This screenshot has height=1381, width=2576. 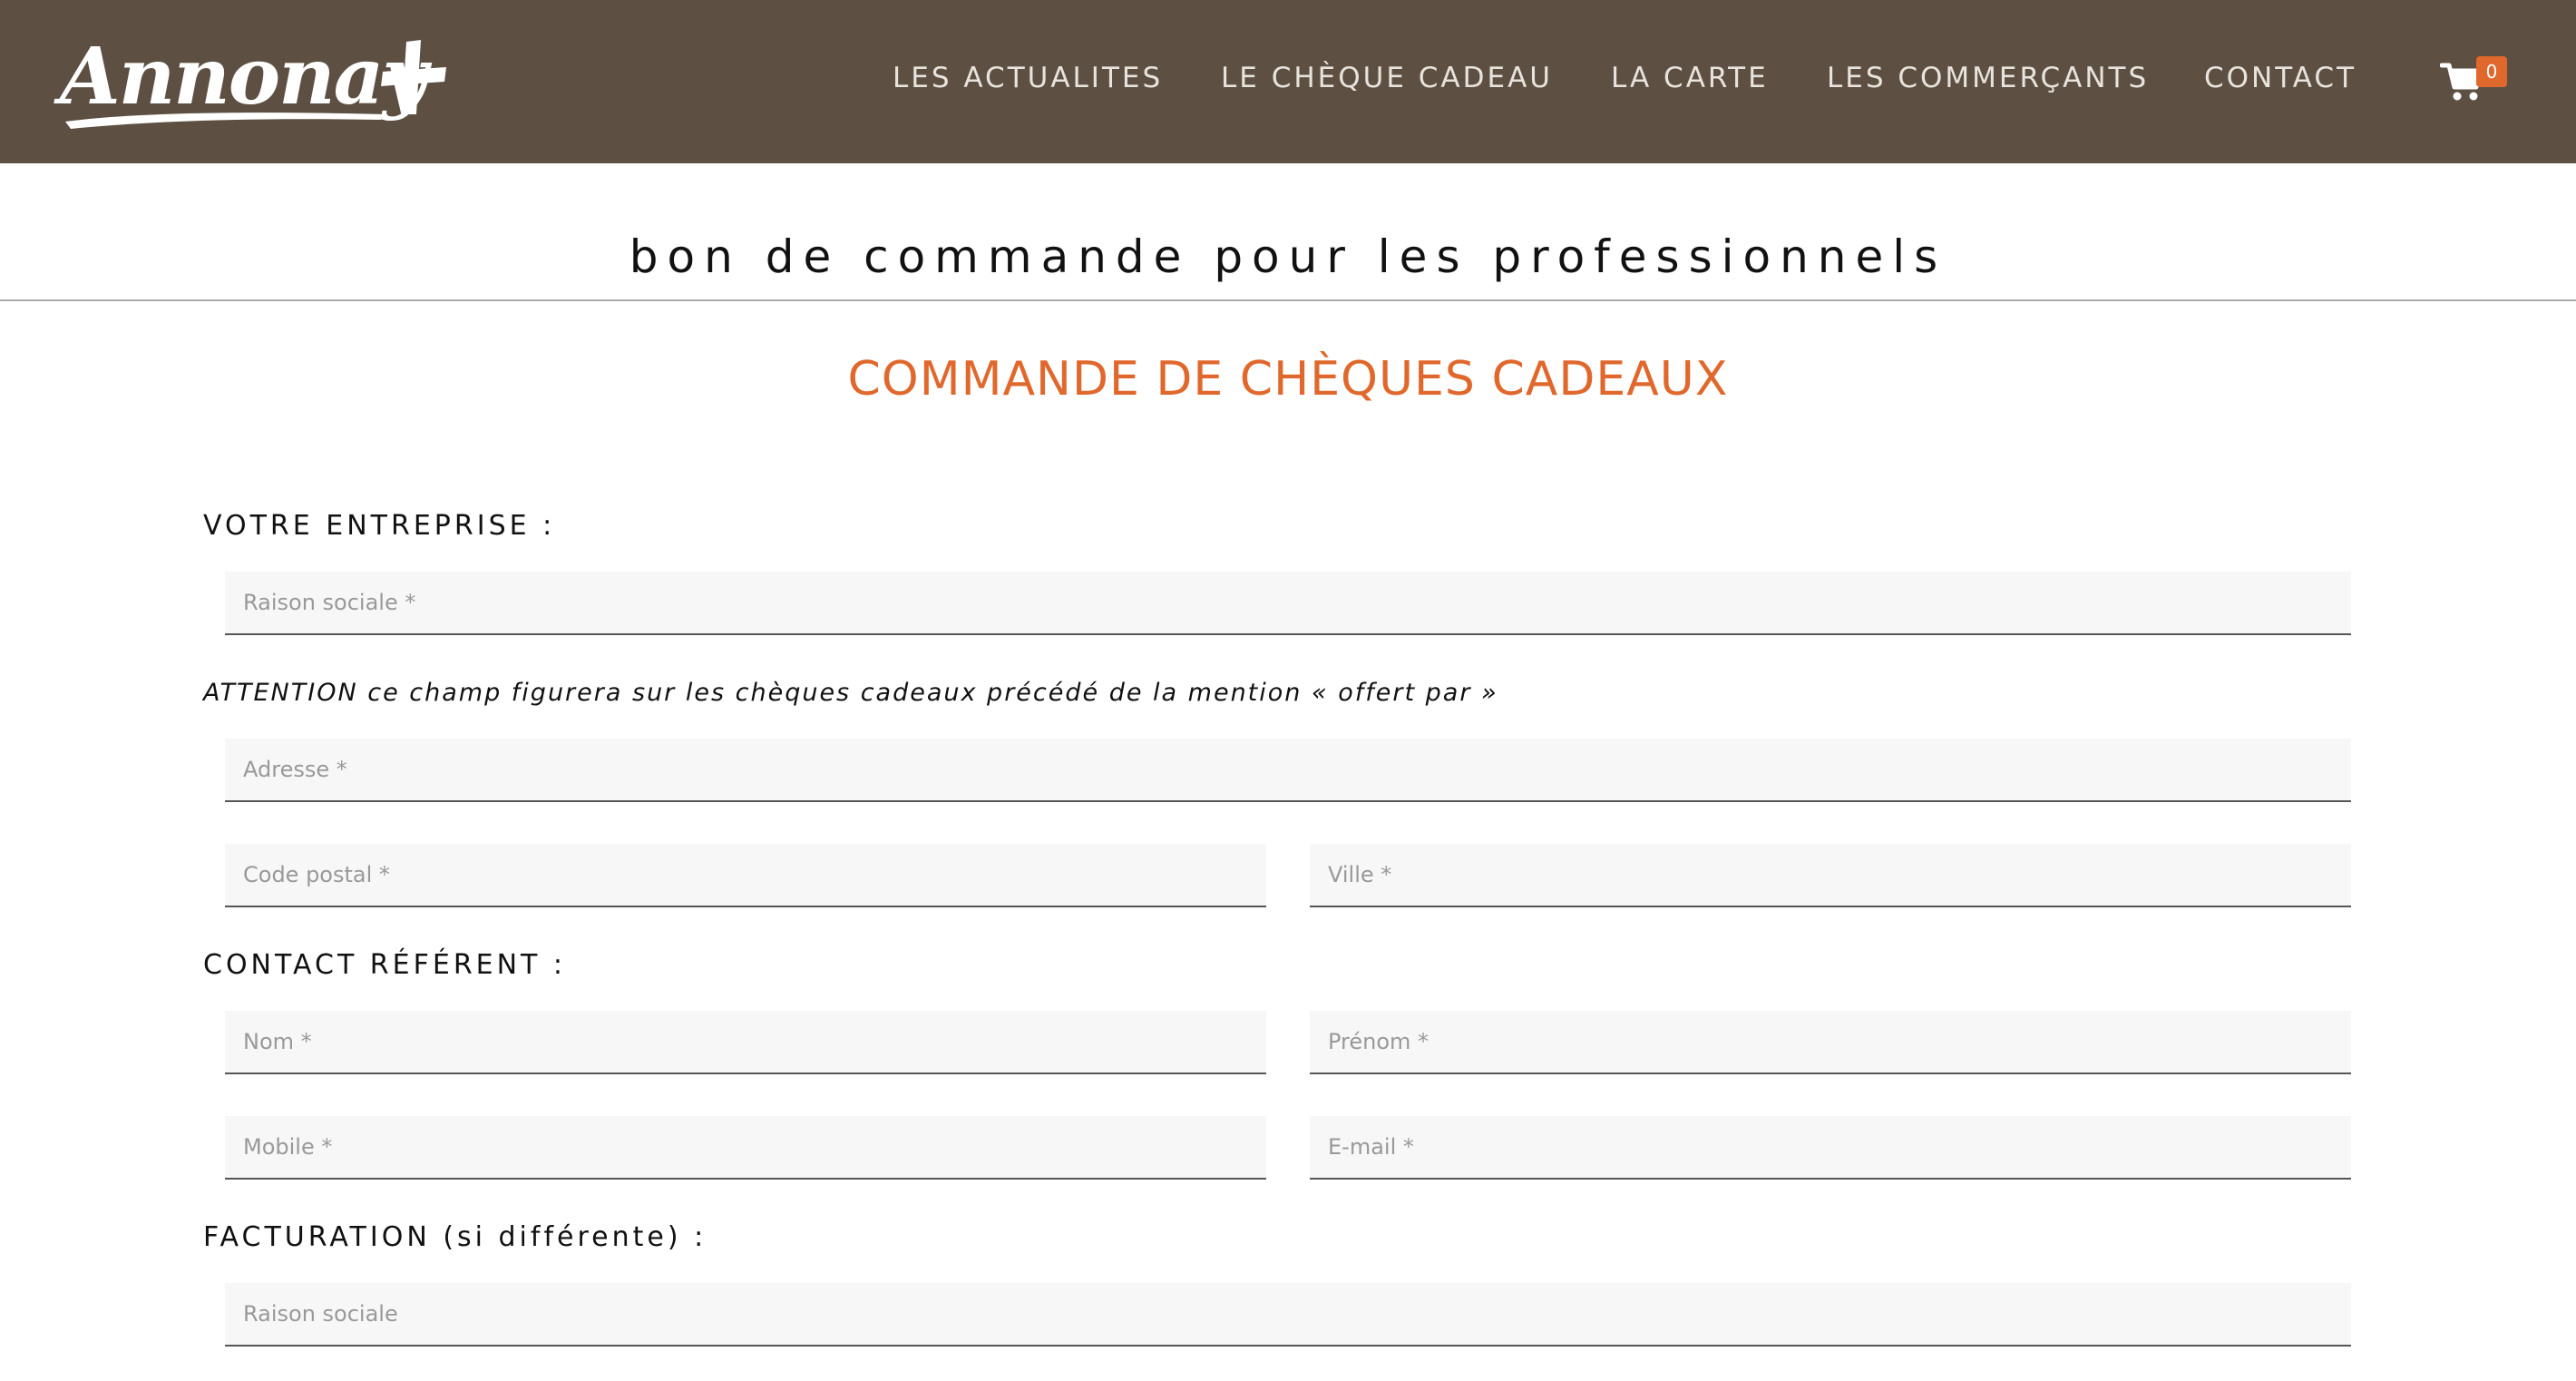 What do you see at coordinates (1288, 603) in the screenshot?
I see `company-name-field` at bounding box center [1288, 603].